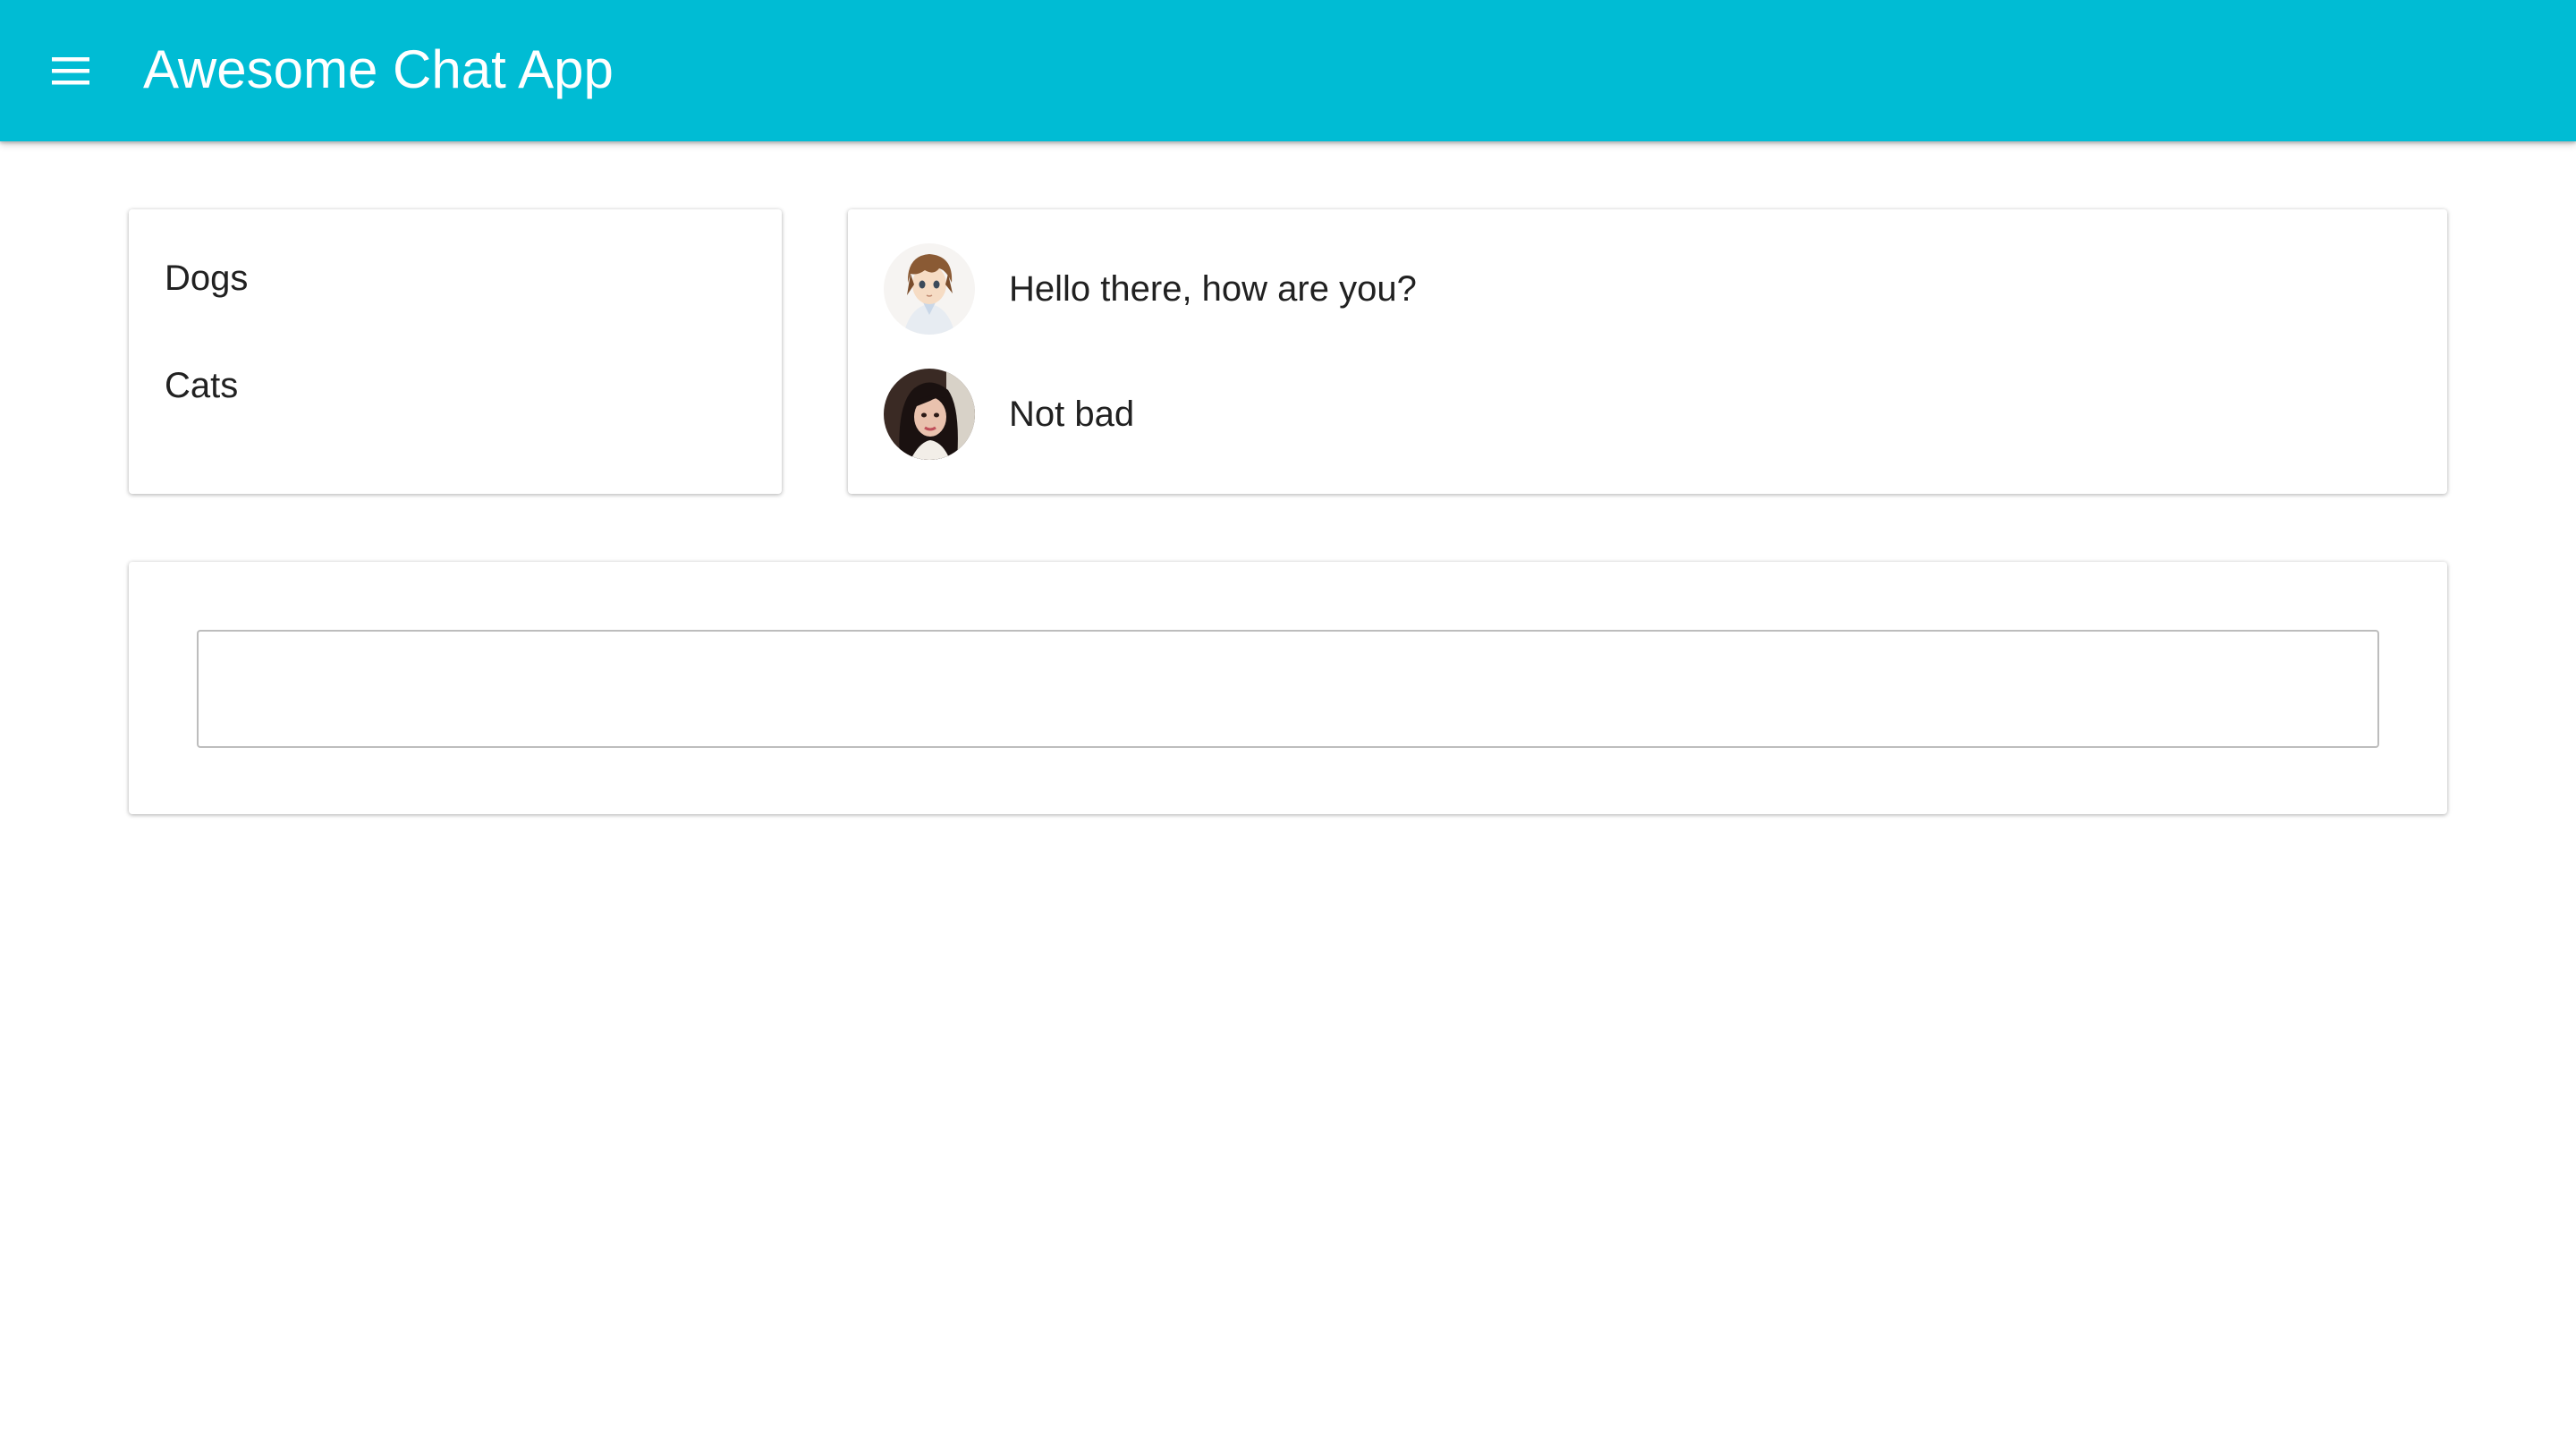 Image resolution: width=2576 pixels, height=1435 pixels. What do you see at coordinates (1072, 414) in the screenshot?
I see `message-text: Not bad` at bounding box center [1072, 414].